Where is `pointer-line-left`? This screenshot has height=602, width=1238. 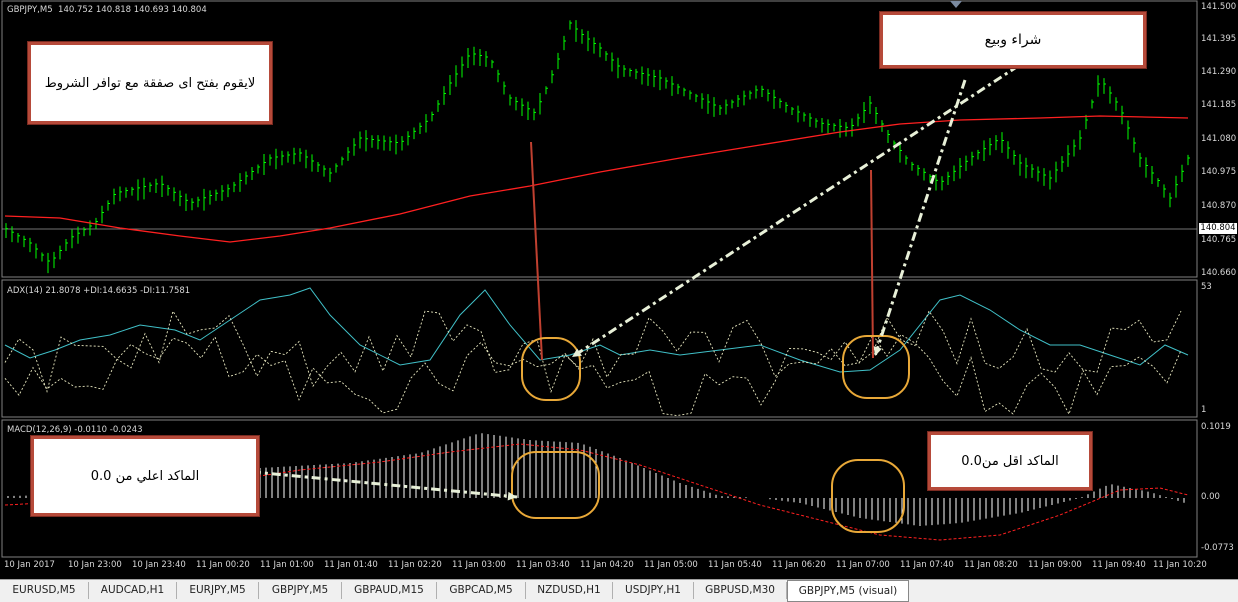 pointer-line-left is located at coordinates (536, 251).